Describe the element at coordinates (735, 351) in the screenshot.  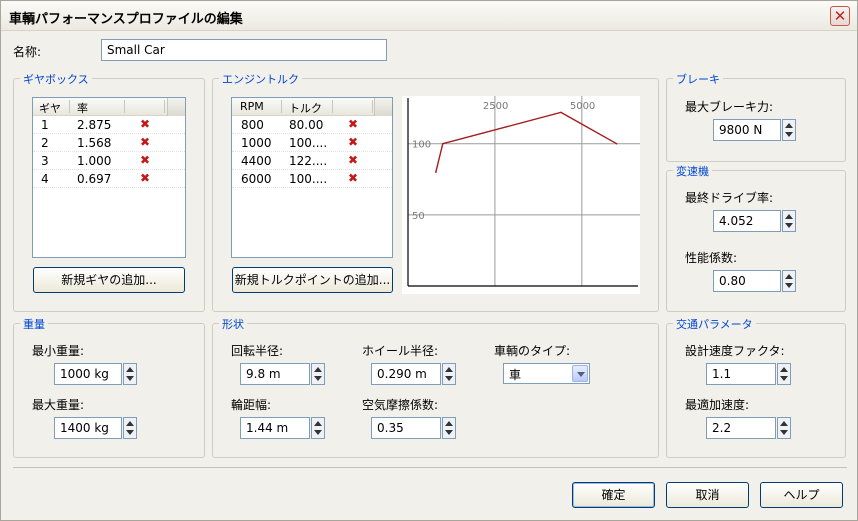
I see `speed-factor-label: 設計速度ファクタ:` at that location.